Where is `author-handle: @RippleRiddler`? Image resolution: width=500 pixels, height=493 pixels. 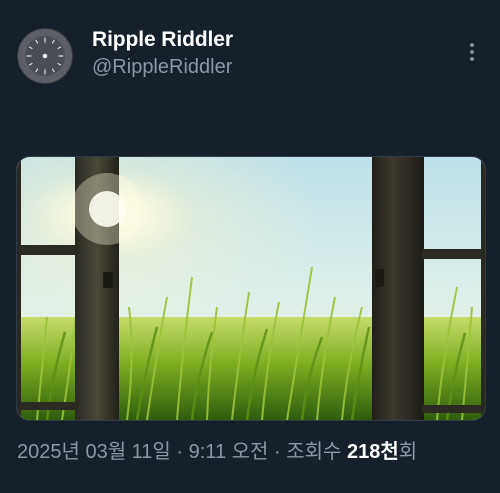 author-handle: @RippleRiddler is located at coordinates (162, 67).